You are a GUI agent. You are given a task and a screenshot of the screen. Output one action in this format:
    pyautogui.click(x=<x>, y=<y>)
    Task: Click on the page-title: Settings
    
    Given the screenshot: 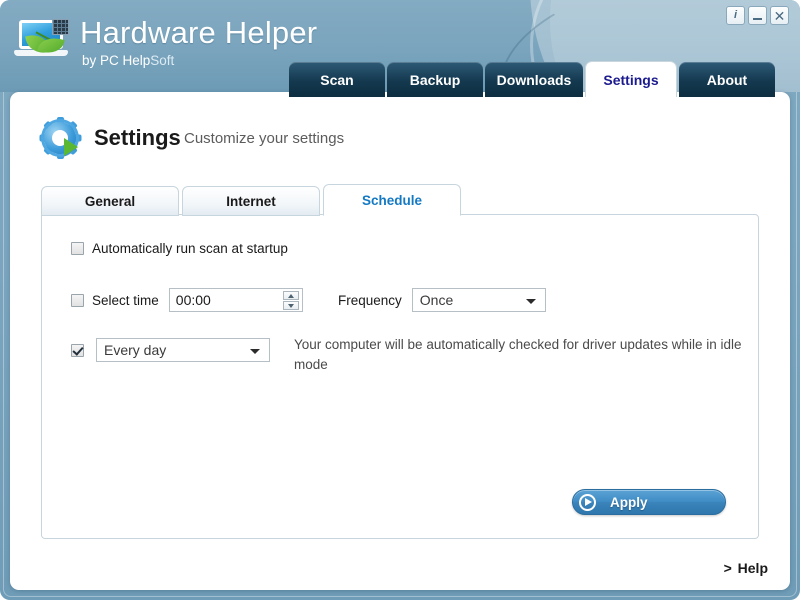 What is the action you would take?
    pyautogui.click(x=137, y=137)
    